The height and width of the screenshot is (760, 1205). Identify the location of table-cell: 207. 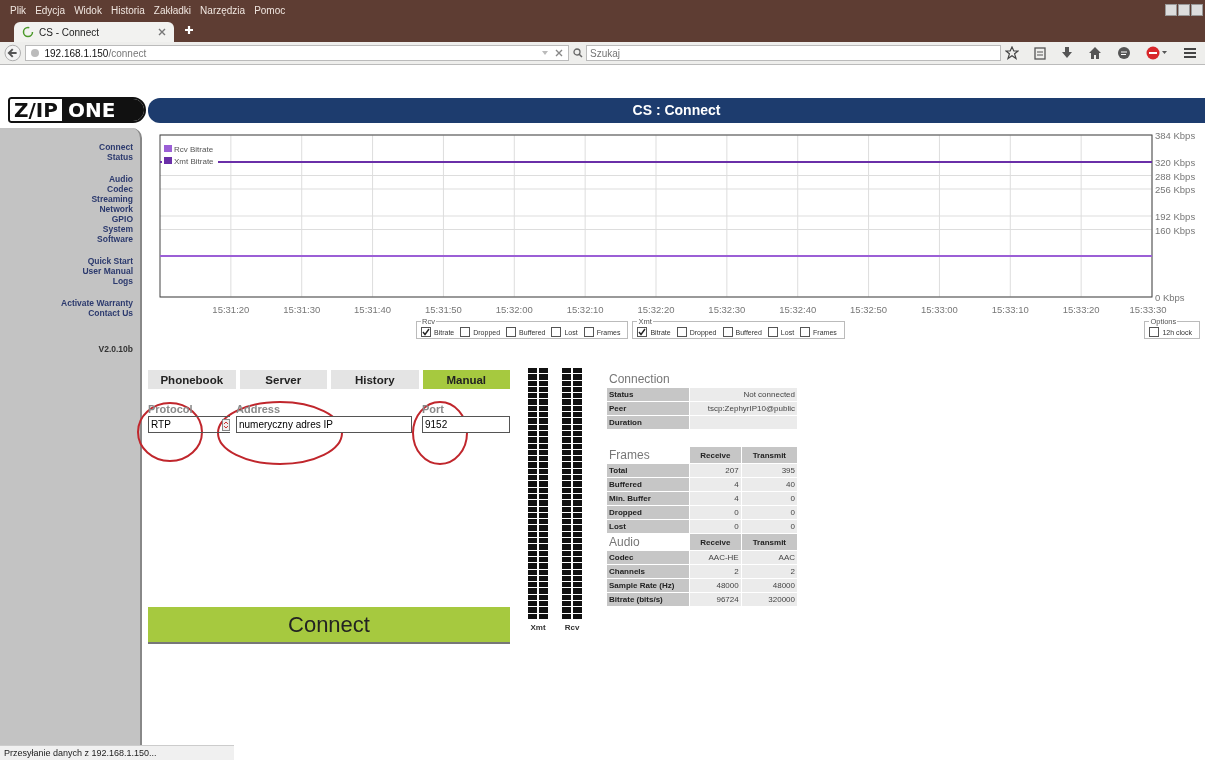
(715, 470).